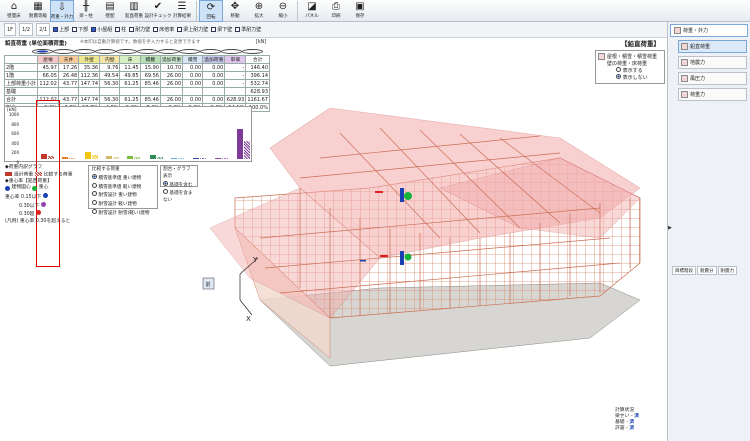 This screenshot has width=750, height=441. I want to click on table-cell: 396.14, so click(257, 75).